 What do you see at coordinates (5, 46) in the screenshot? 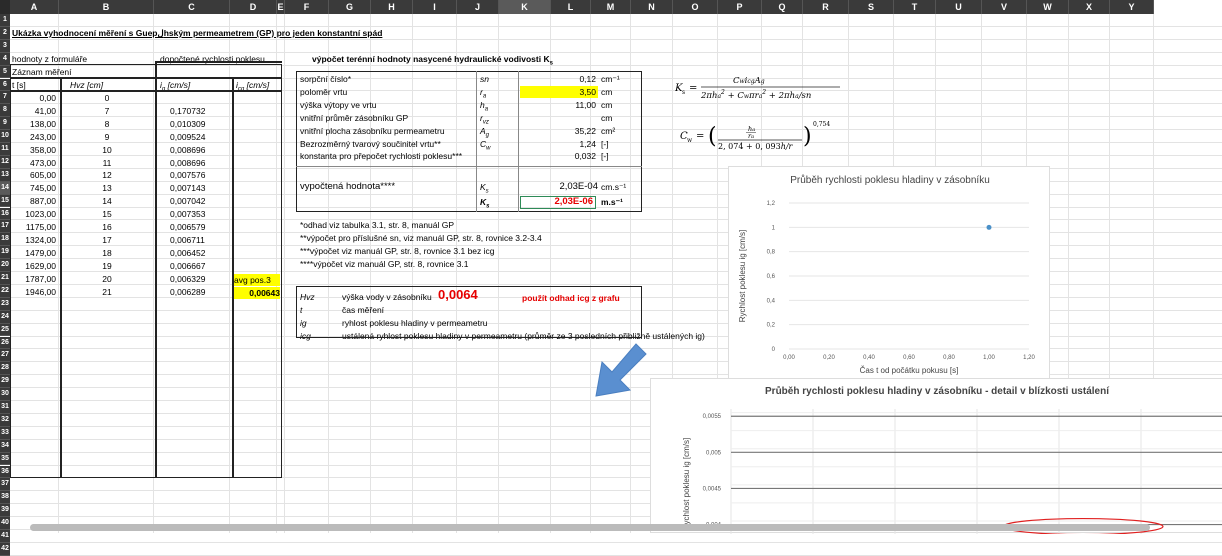
I see `row-header-3: 3` at bounding box center [5, 46].